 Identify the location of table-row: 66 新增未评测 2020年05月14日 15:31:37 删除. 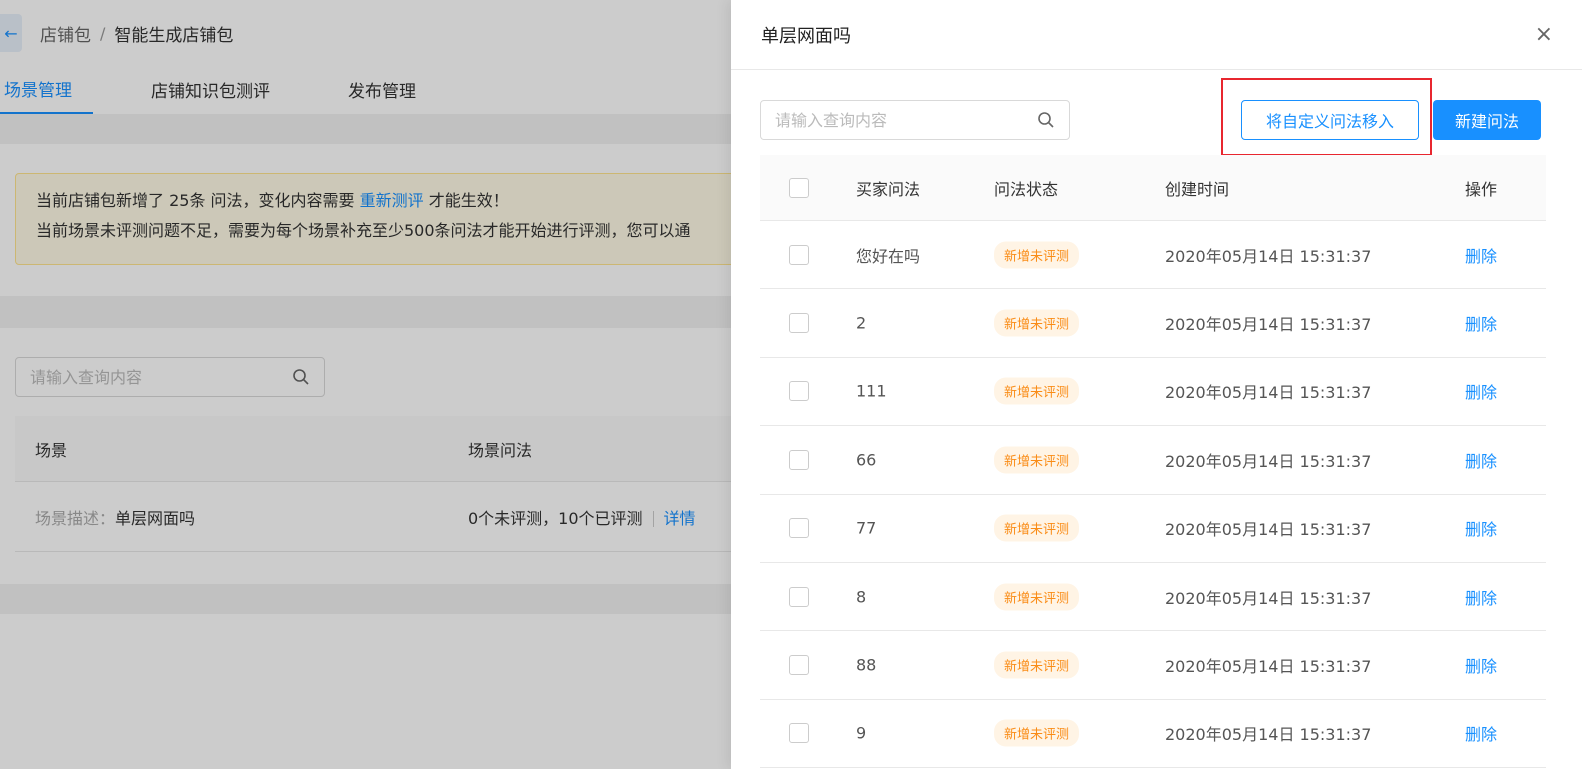
(1153, 460).